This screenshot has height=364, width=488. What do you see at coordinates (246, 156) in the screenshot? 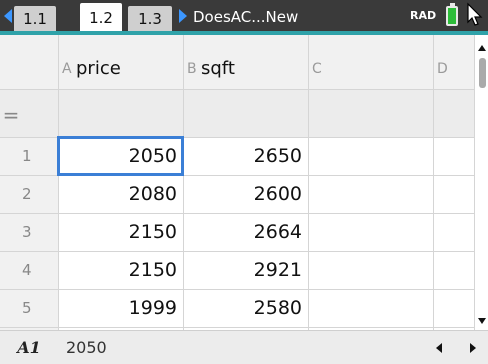
I see `cell-b1: 2650` at bounding box center [246, 156].